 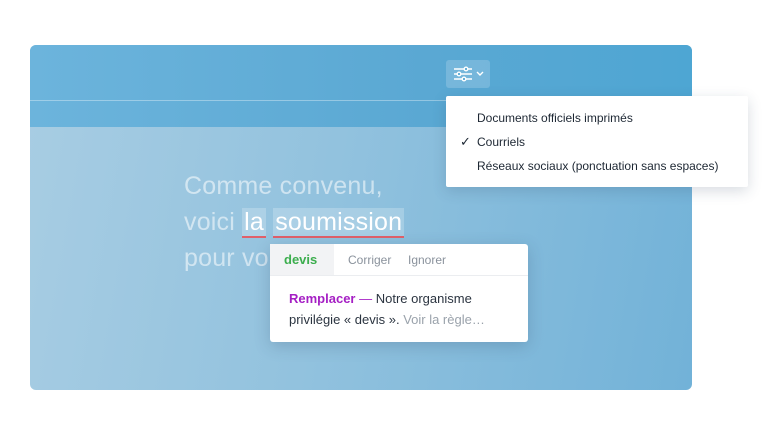 I want to click on sliders-icon, so click(x=463, y=74).